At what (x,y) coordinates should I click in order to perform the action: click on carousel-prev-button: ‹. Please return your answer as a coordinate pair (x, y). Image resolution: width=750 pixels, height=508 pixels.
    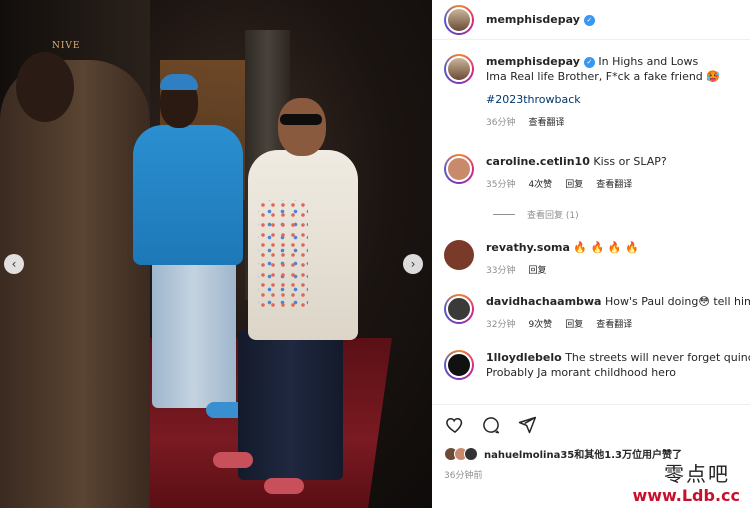
    Looking at the image, I should click on (14, 264).